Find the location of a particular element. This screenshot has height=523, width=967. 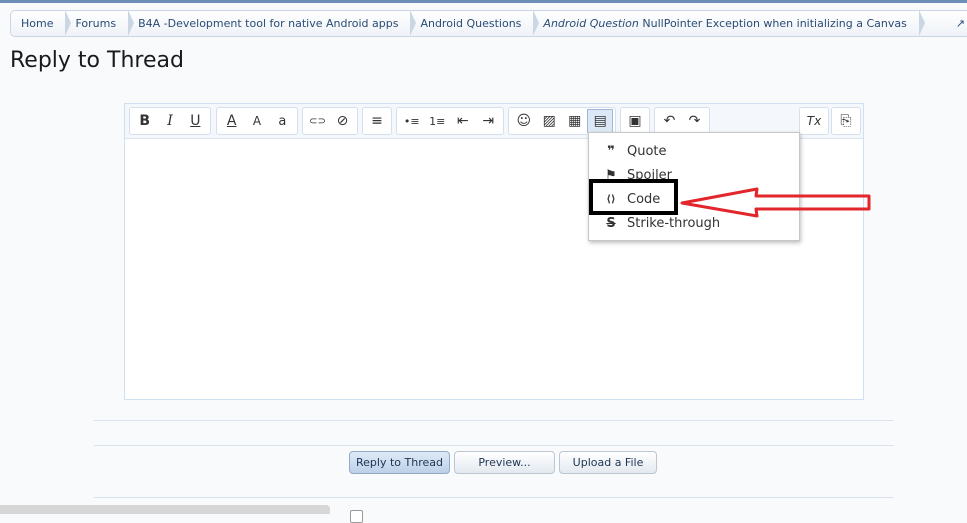

menu-item-quote: ❞ Quote is located at coordinates (694, 151).